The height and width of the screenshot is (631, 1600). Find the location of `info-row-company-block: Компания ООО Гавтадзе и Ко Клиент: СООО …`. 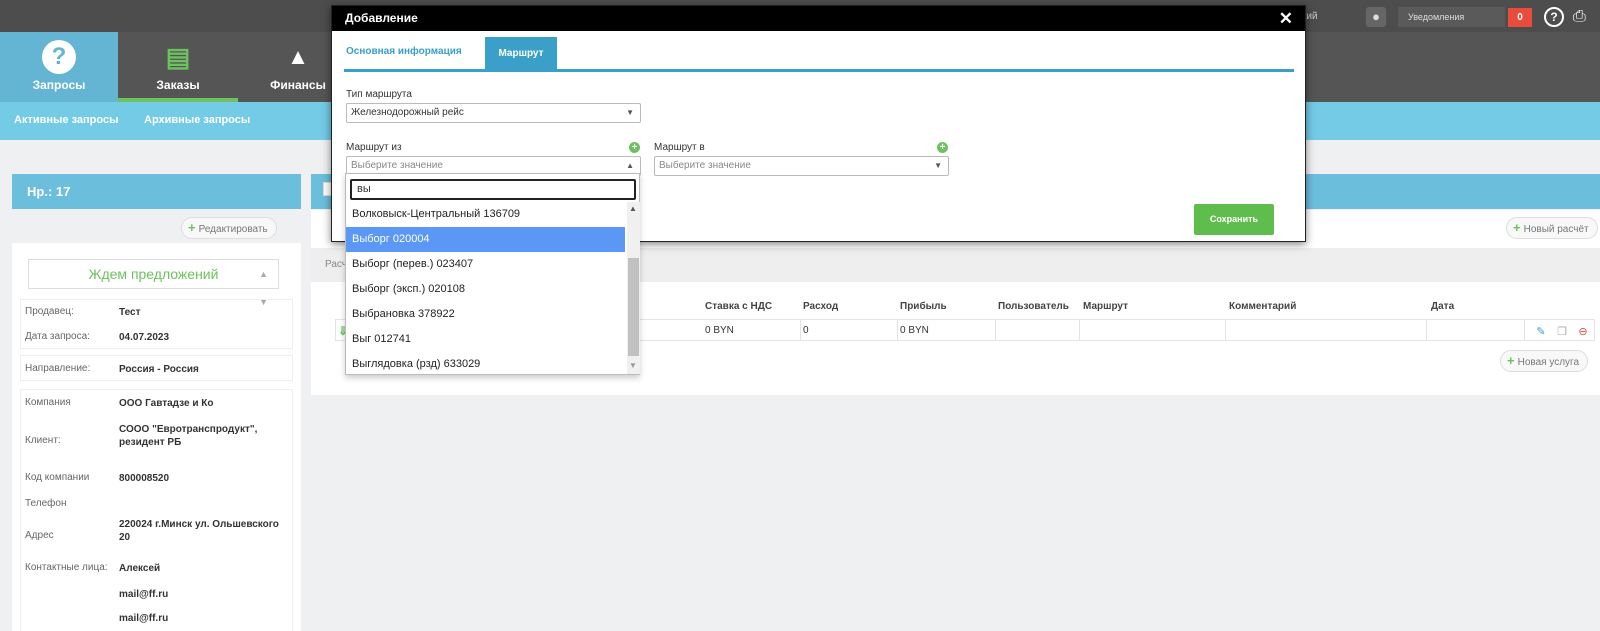

info-row-company-block: Компания ООО Гавтадзе и Ко Клиент: СООО … is located at coordinates (156, 510).